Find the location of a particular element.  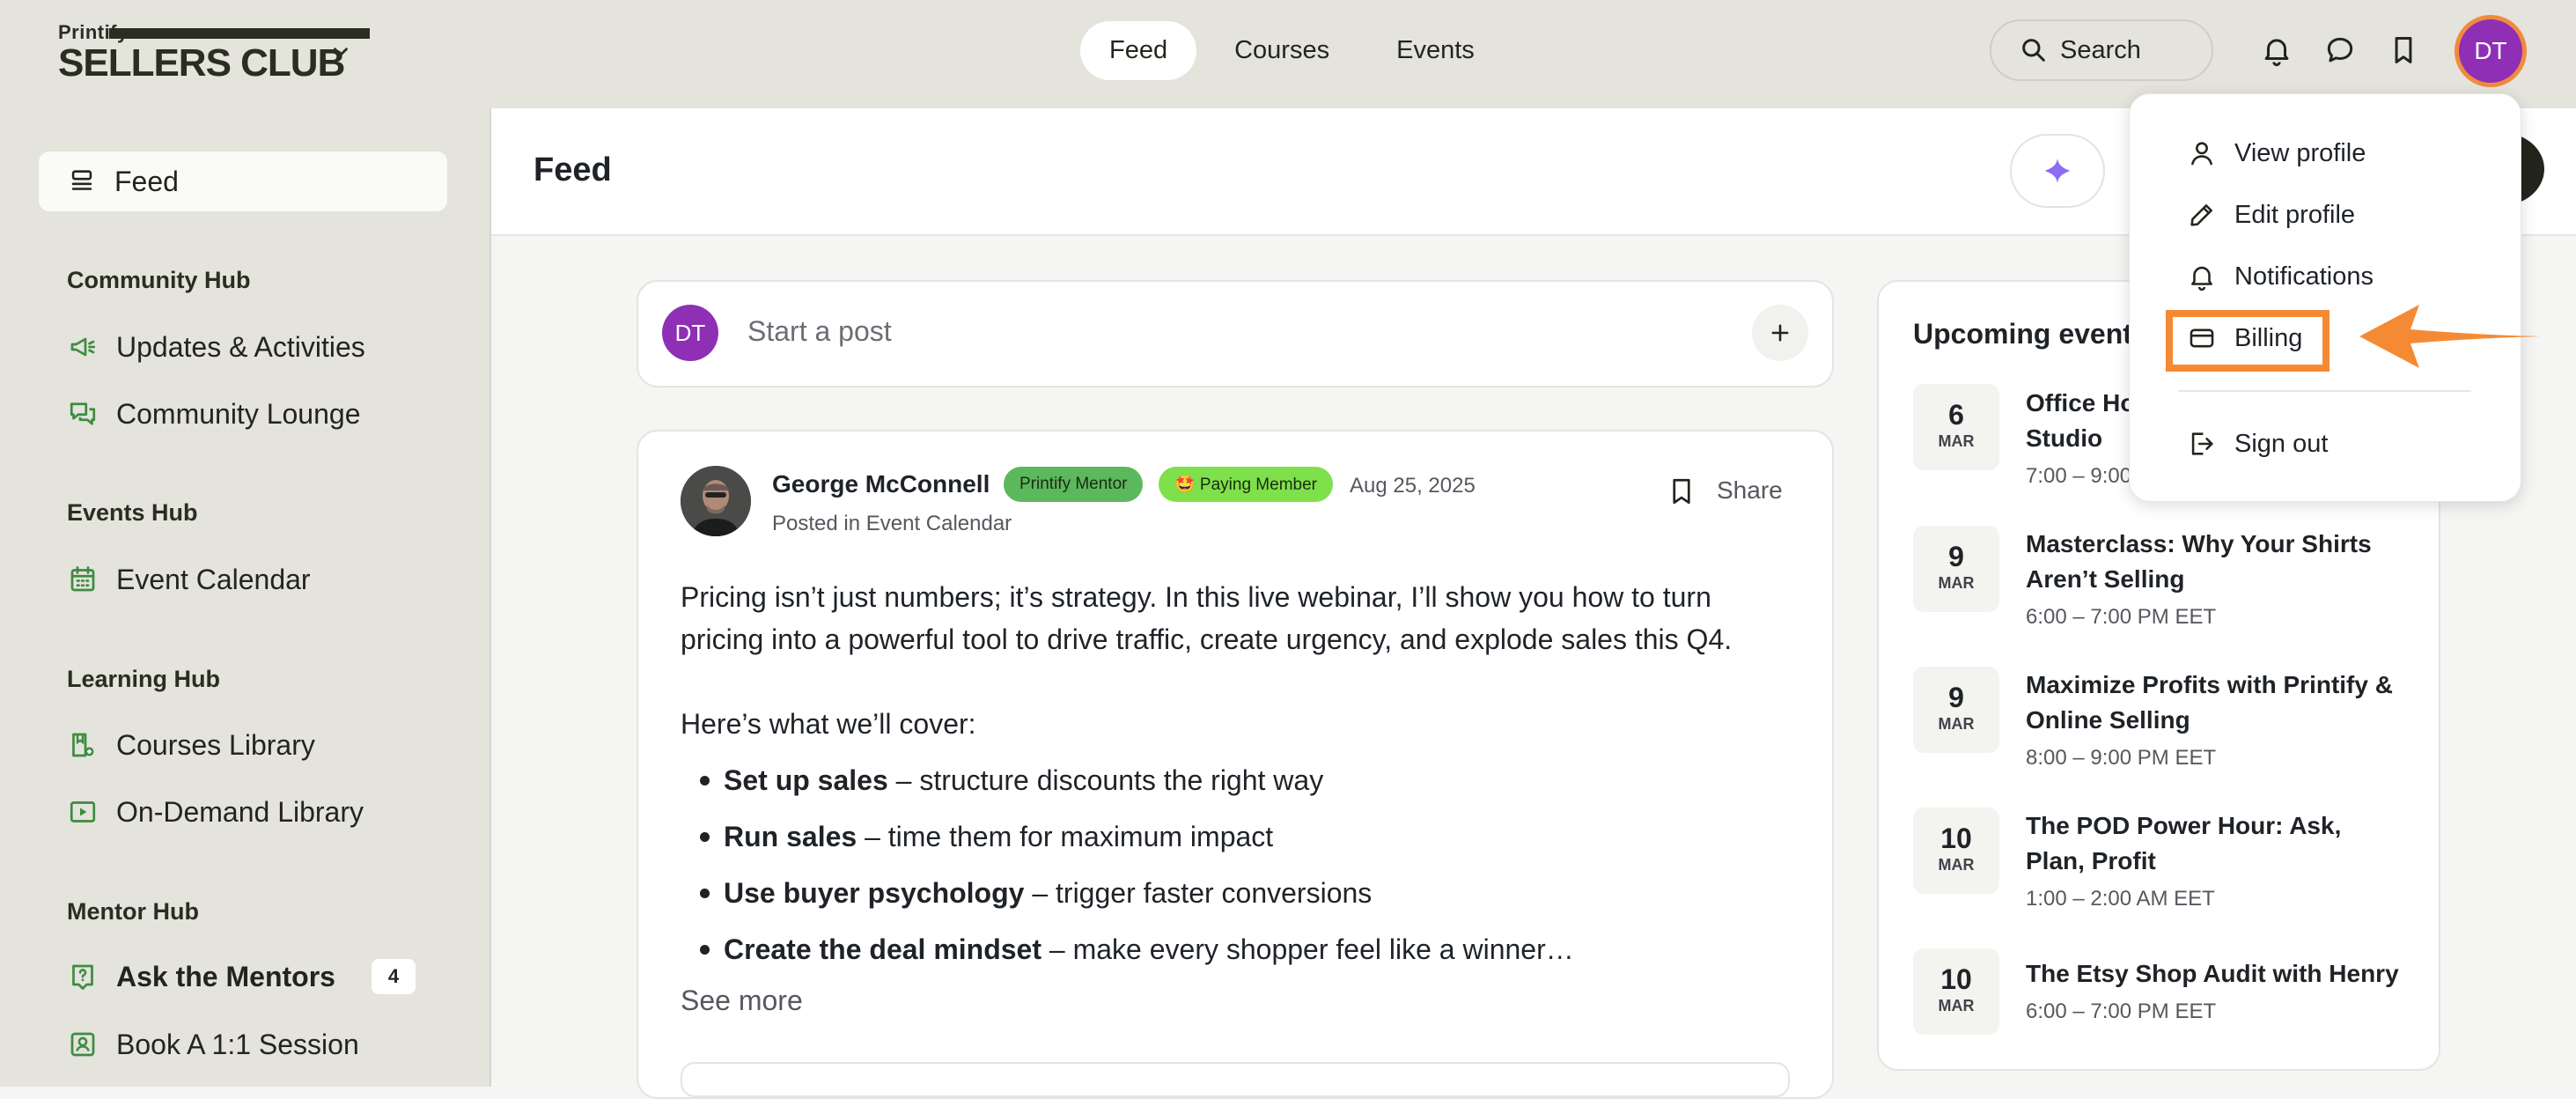

unread-count-badge: 4 is located at coordinates (394, 977).